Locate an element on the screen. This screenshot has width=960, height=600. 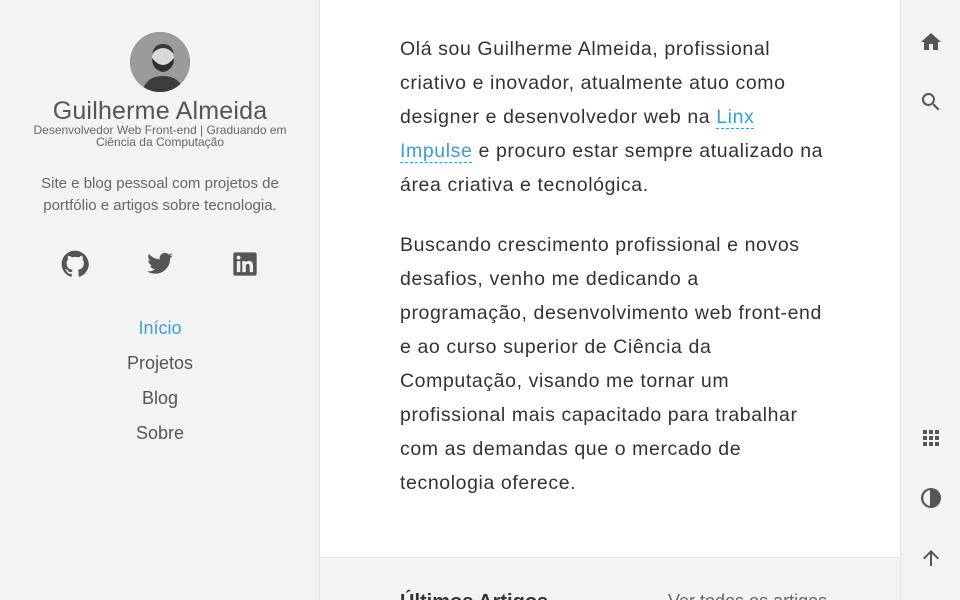
action-bar is located at coordinates (930, 300).